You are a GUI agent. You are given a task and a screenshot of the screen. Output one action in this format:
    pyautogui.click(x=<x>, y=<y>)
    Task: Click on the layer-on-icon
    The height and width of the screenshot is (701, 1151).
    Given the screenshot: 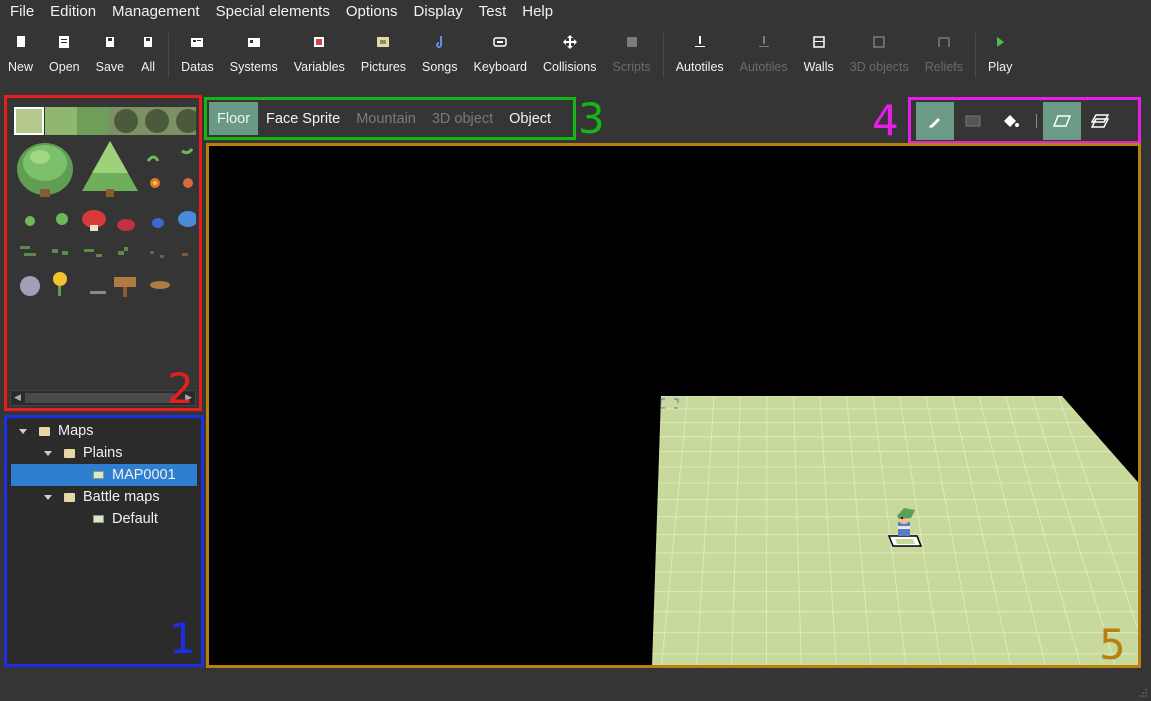 What is the action you would take?
    pyautogui.click(x=1062, y=120)
    